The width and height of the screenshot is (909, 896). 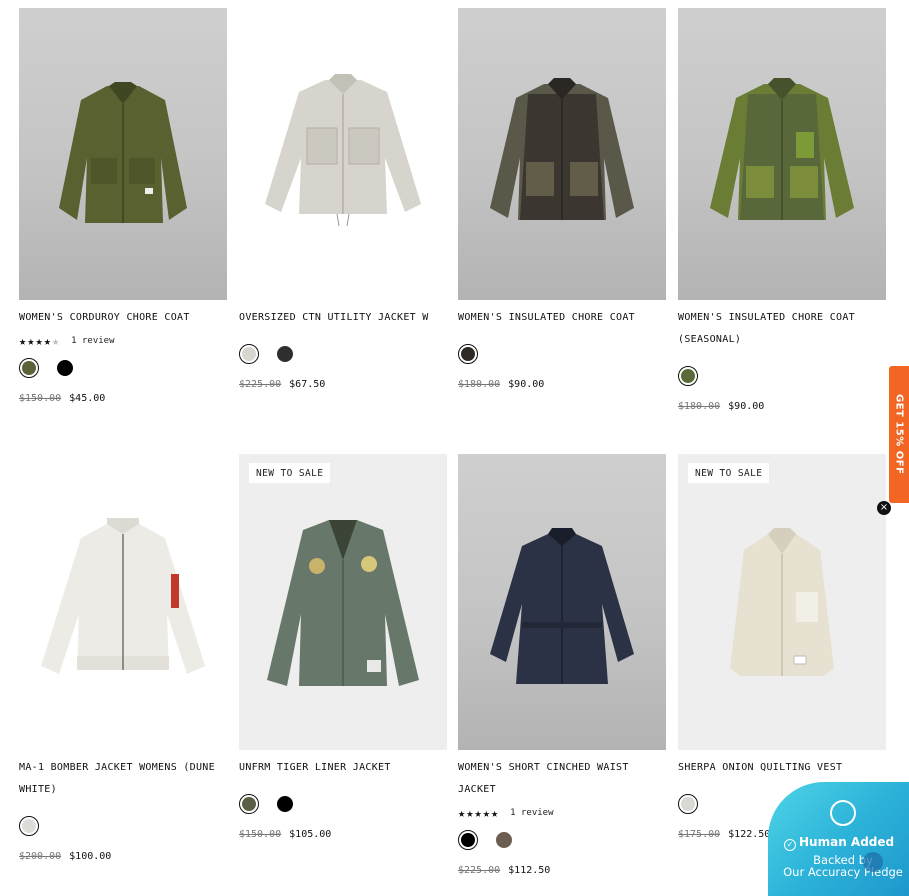 I want to click on discount-side-tab: GET 15% OFF, so click(x=899, y=434).